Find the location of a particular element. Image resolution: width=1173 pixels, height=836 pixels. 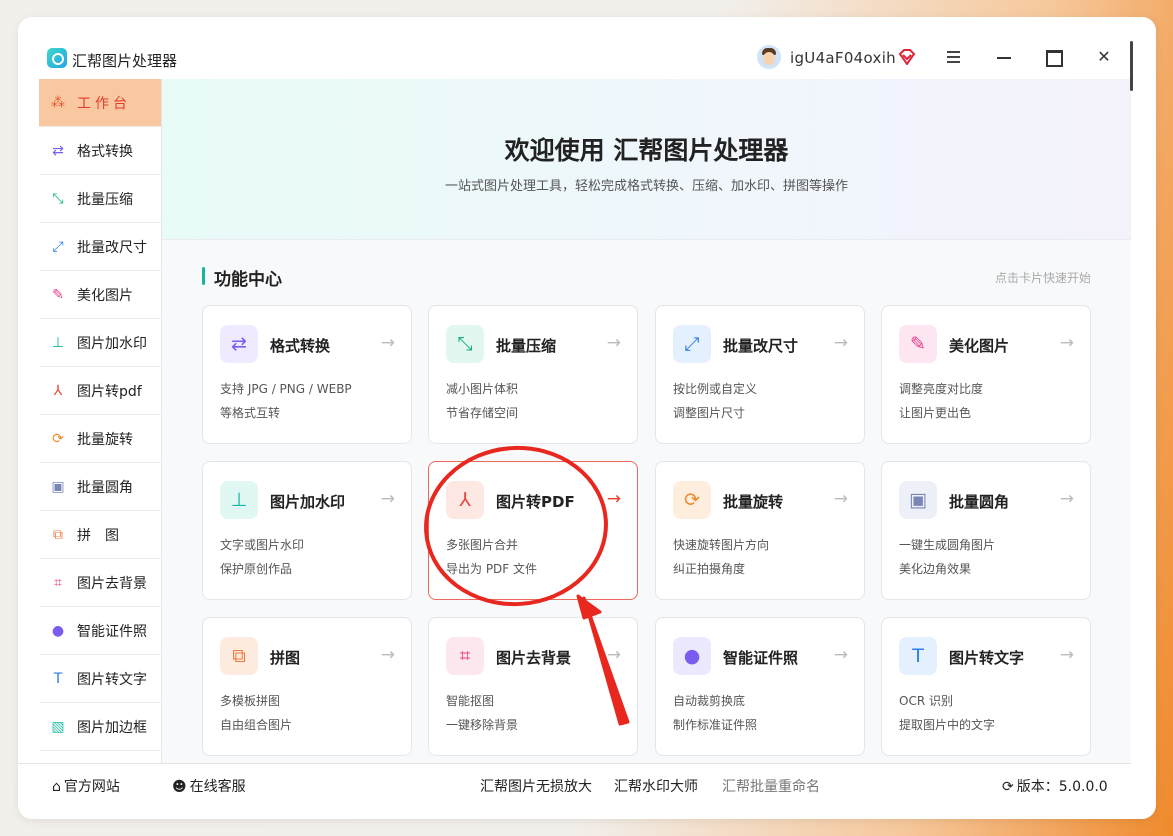

sidebar-item-label: 工作台 is located at coordinates (104, 103).